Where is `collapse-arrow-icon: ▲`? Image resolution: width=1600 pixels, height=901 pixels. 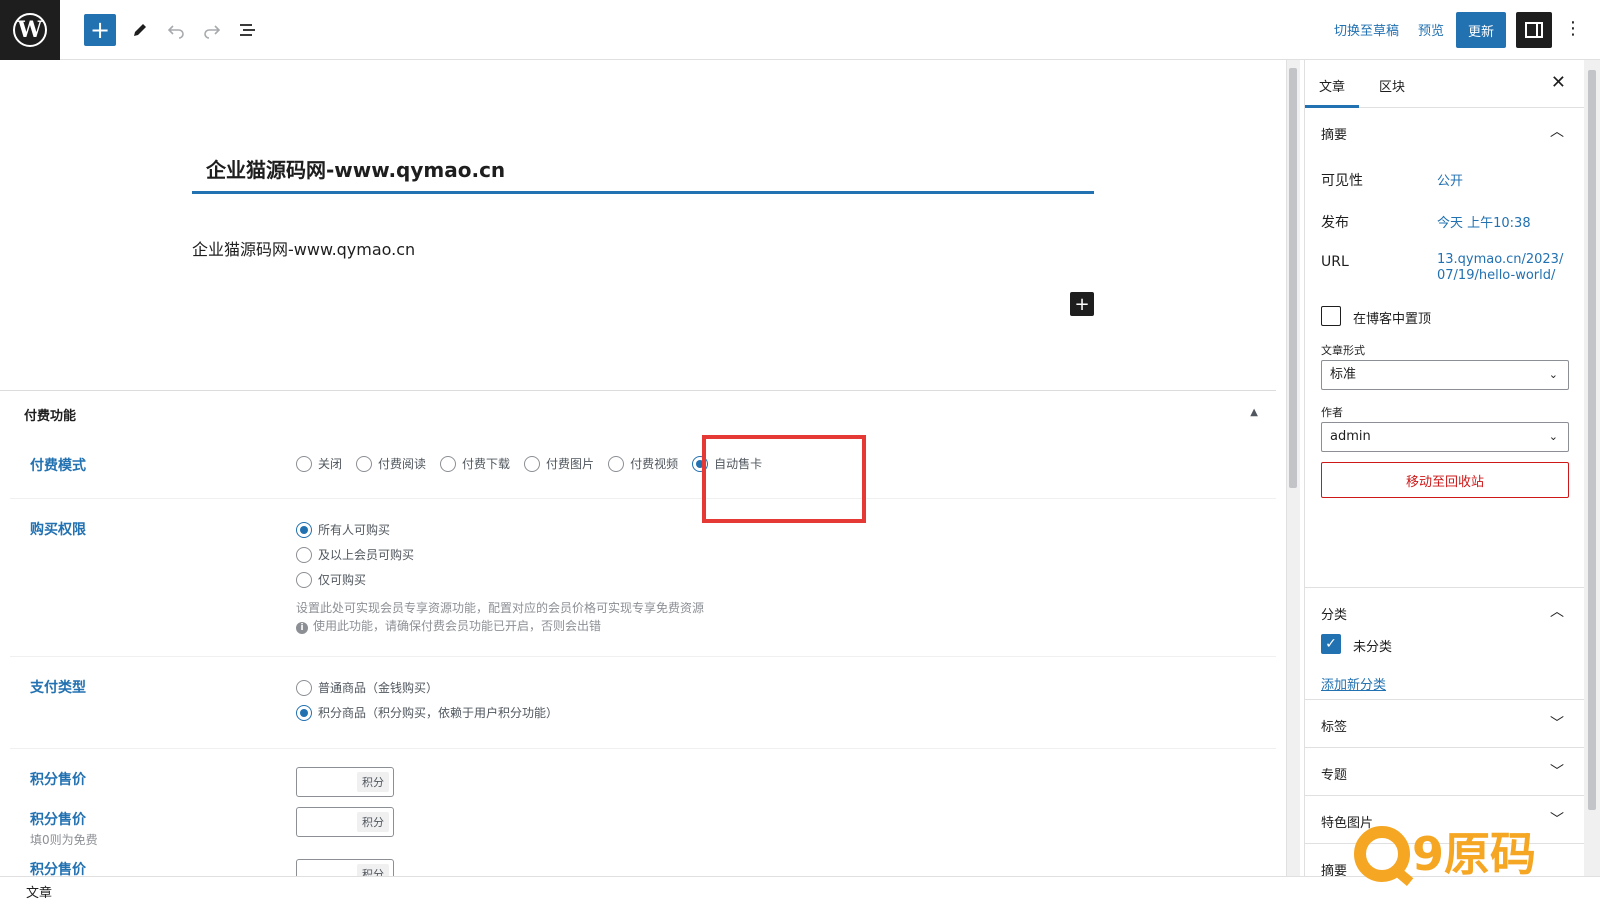
collapse-arrow-icon: ▲ is located at coordinates (1254, 412).